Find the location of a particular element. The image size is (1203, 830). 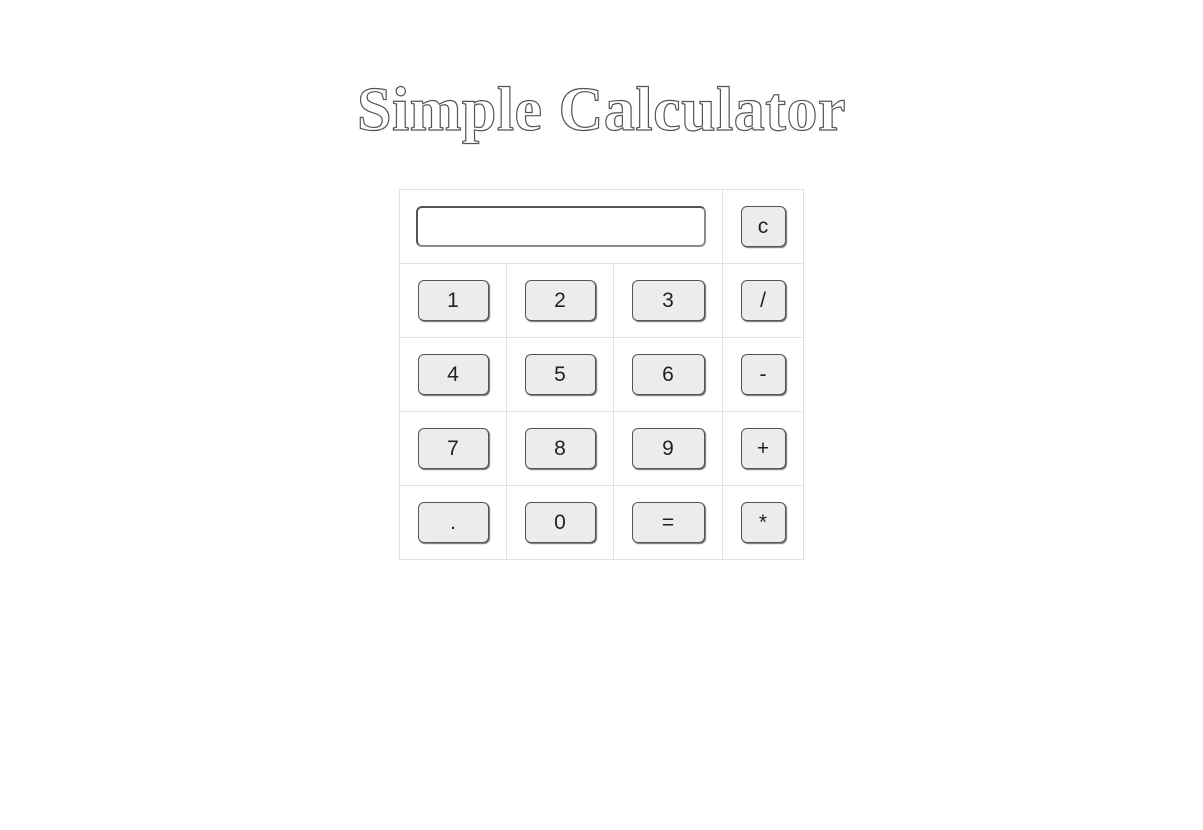

display-cell is located at coordinates (561, 226).